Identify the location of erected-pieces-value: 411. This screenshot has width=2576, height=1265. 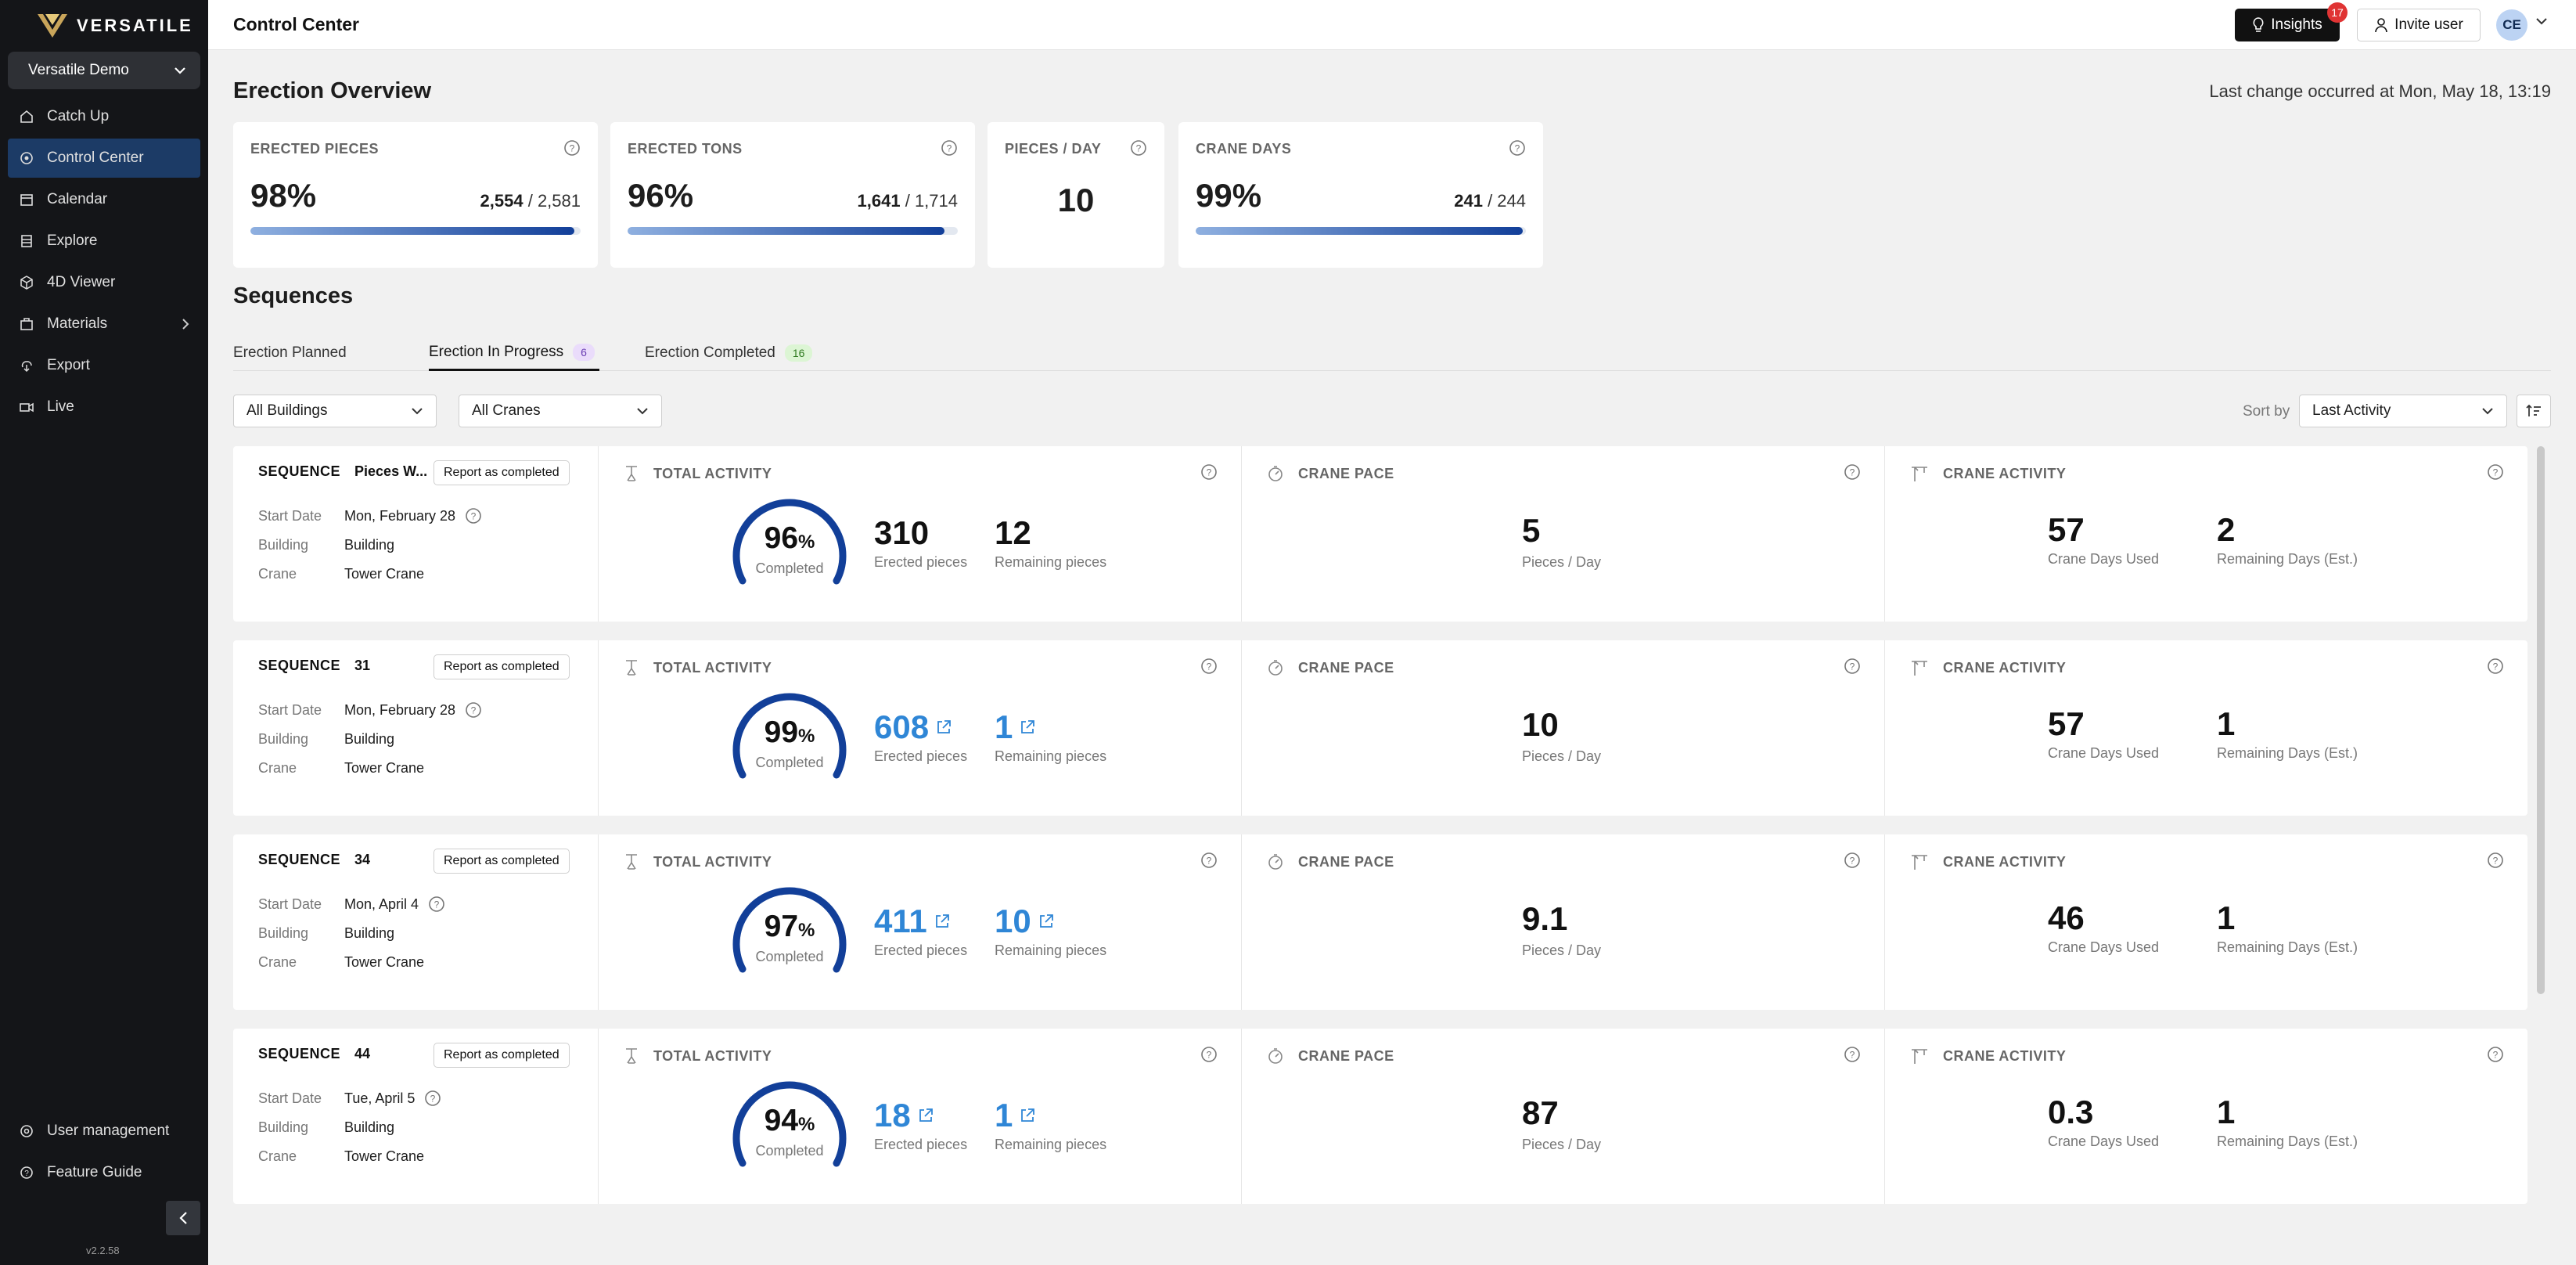
(921, 921).